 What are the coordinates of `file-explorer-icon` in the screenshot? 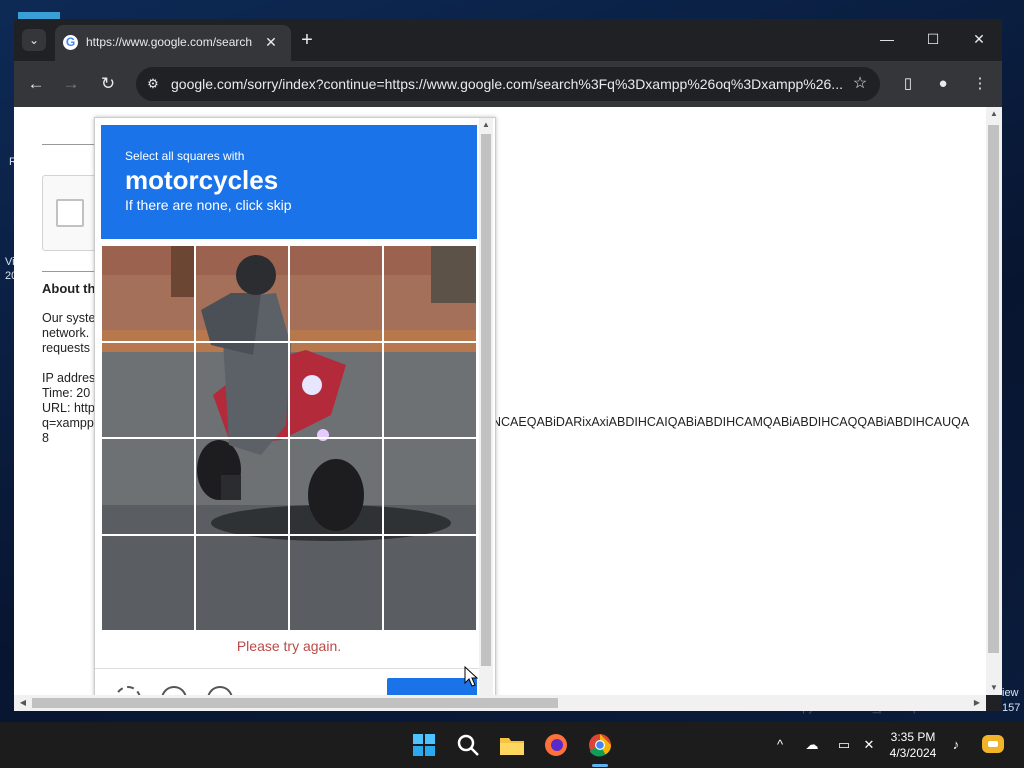 It's located at (512, 745).